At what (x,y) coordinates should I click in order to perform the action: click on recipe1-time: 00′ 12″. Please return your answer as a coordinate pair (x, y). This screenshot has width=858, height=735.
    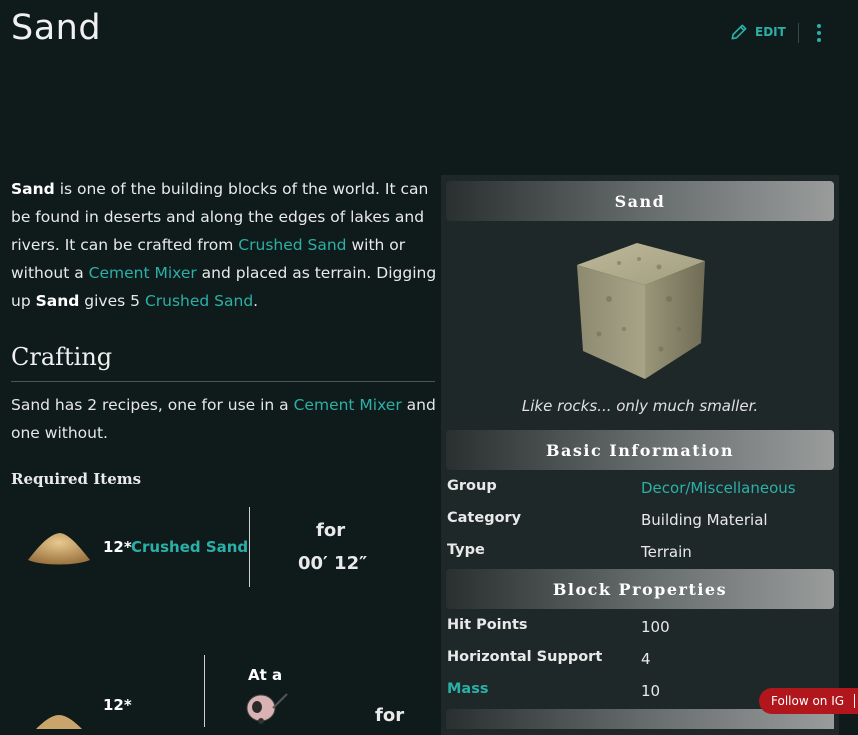
    Looking at the image, I should click on (333, 563).